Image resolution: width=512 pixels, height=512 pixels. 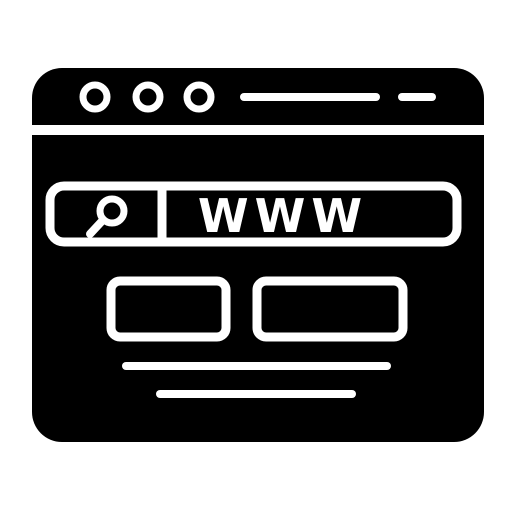 What do you see at coordinates (258, 130) in the screenshot?
I see `title-bar-divider` at bounding box center [258, 130].